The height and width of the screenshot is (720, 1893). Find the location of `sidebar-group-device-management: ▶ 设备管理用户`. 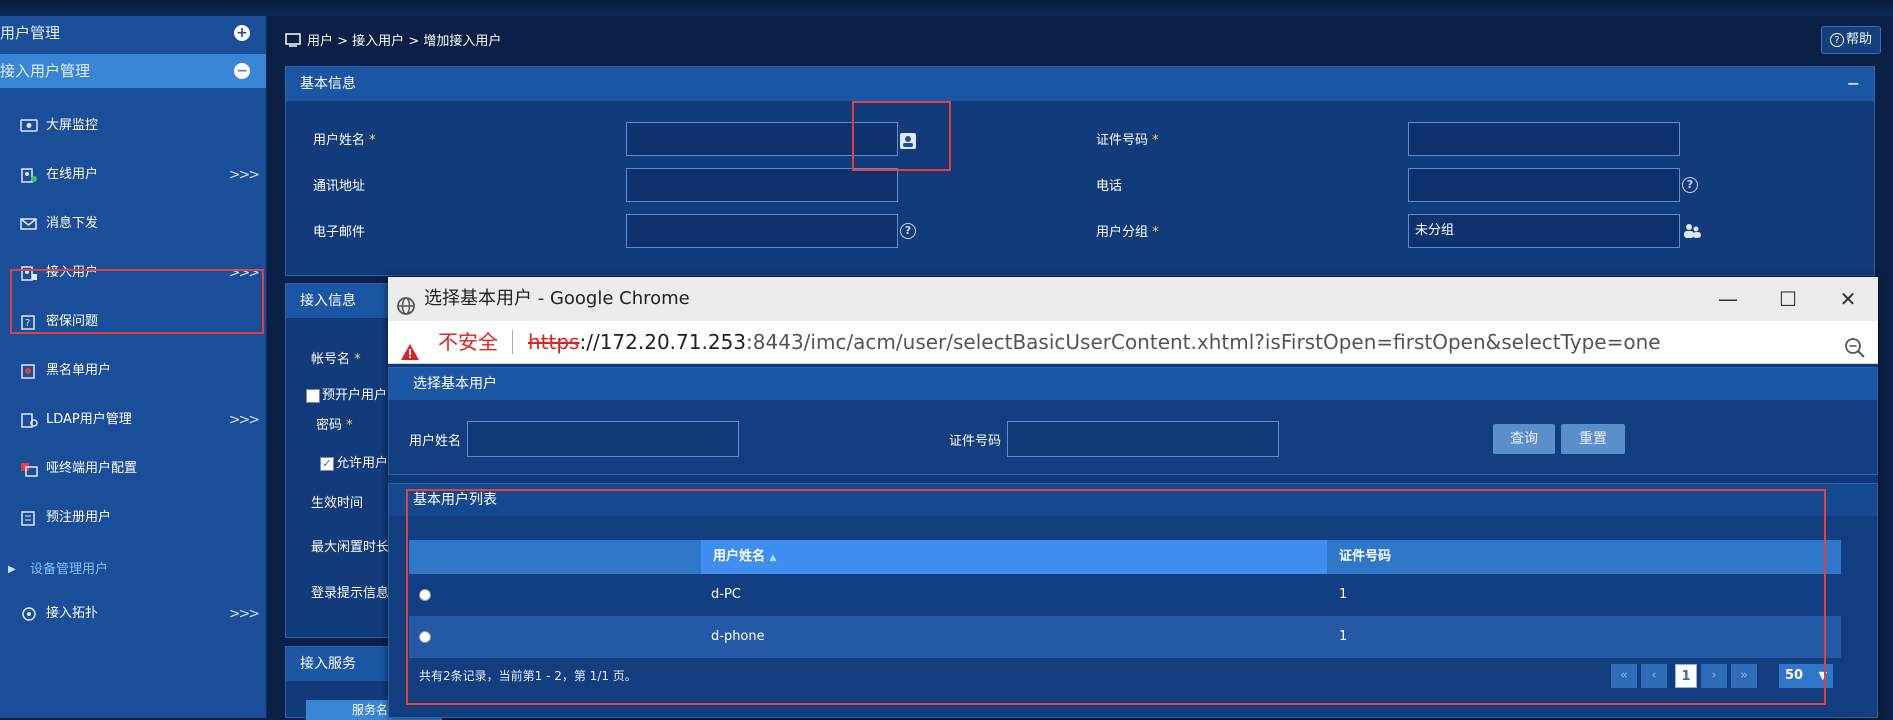

sidebar-group-device-management: ▶ 设备管理用户 is located at coordinates (133, 570).